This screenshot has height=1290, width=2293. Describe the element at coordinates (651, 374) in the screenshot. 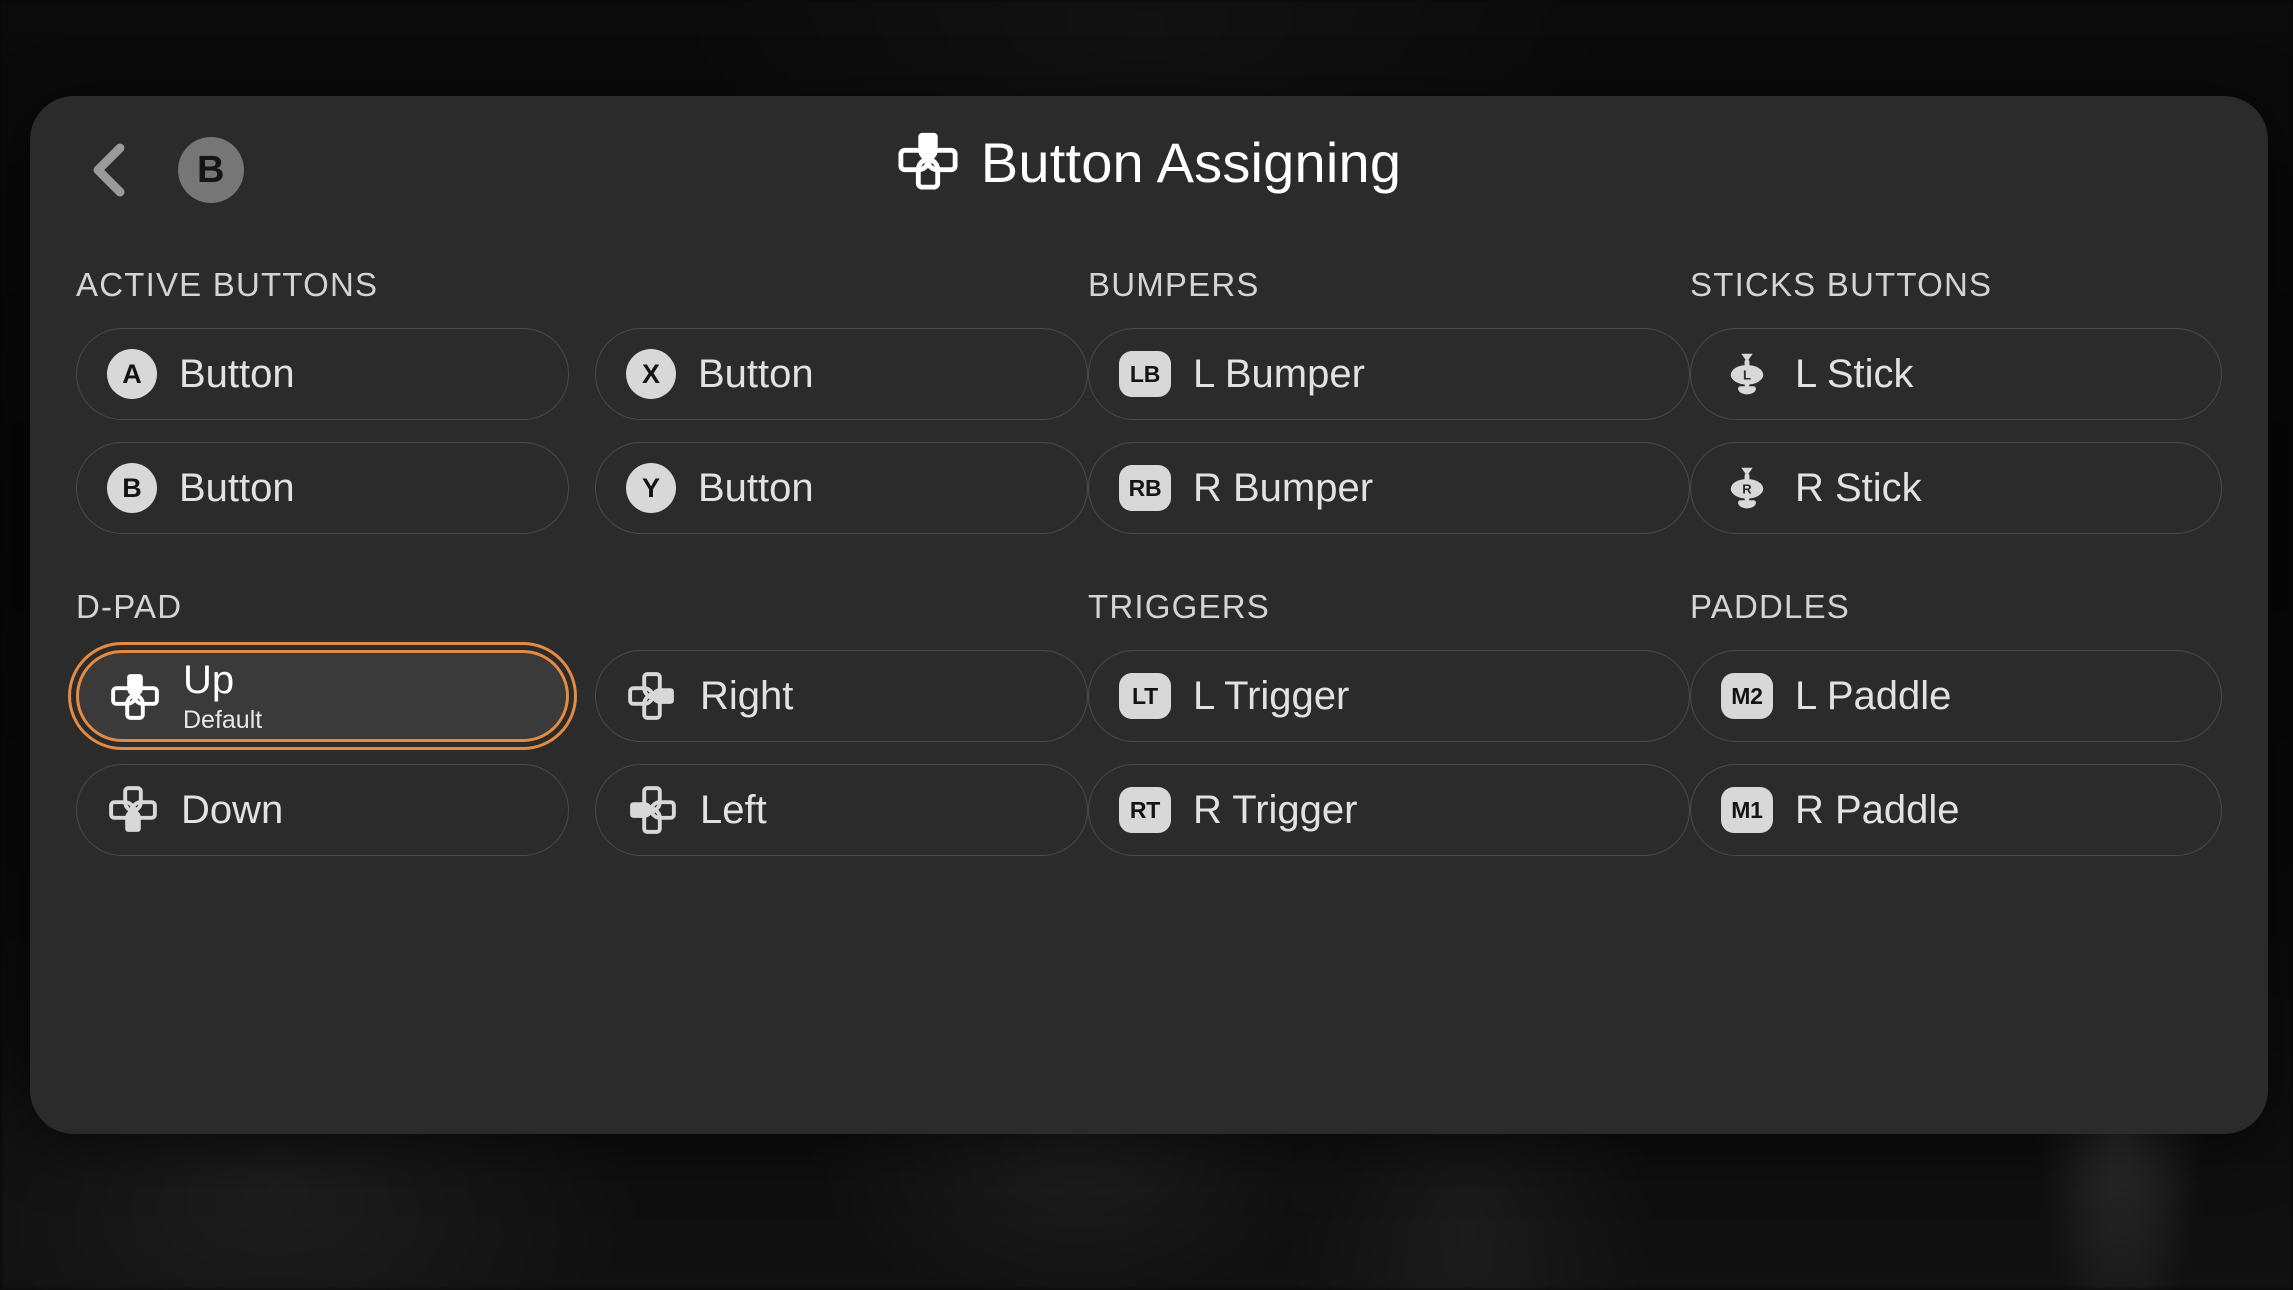

I see `button-x-icon: X` at that location.